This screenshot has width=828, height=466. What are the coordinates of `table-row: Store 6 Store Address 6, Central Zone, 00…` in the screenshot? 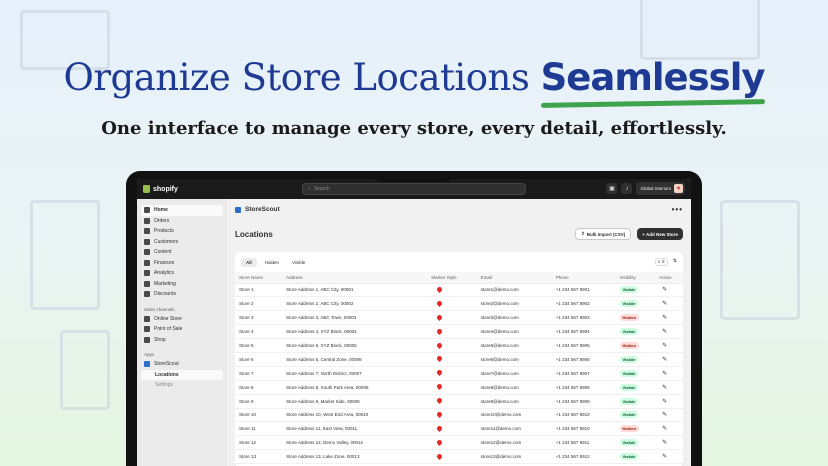 It's located at (459, 359).